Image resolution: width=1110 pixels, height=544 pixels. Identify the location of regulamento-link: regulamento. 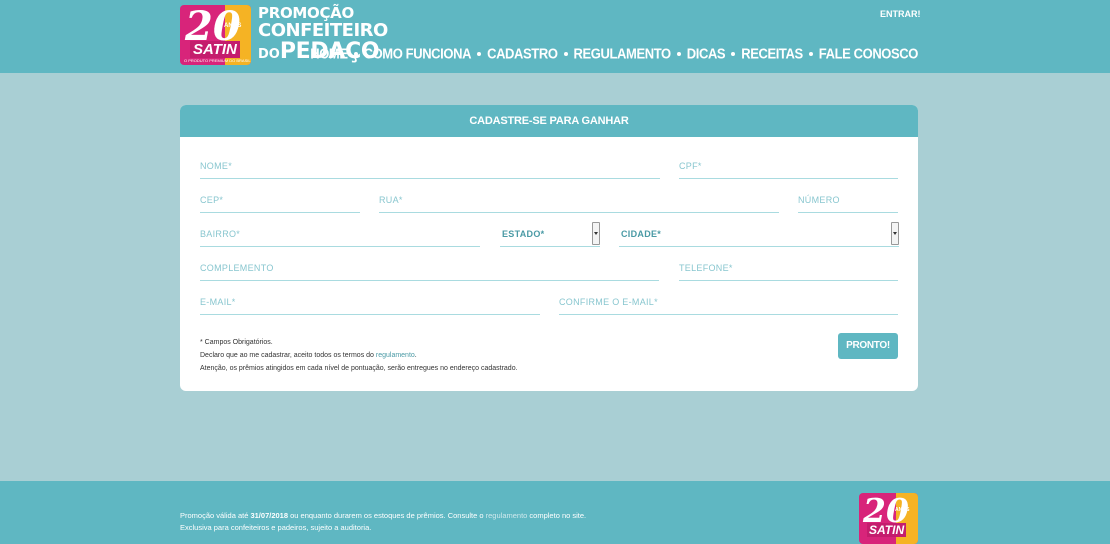
(395, 355).